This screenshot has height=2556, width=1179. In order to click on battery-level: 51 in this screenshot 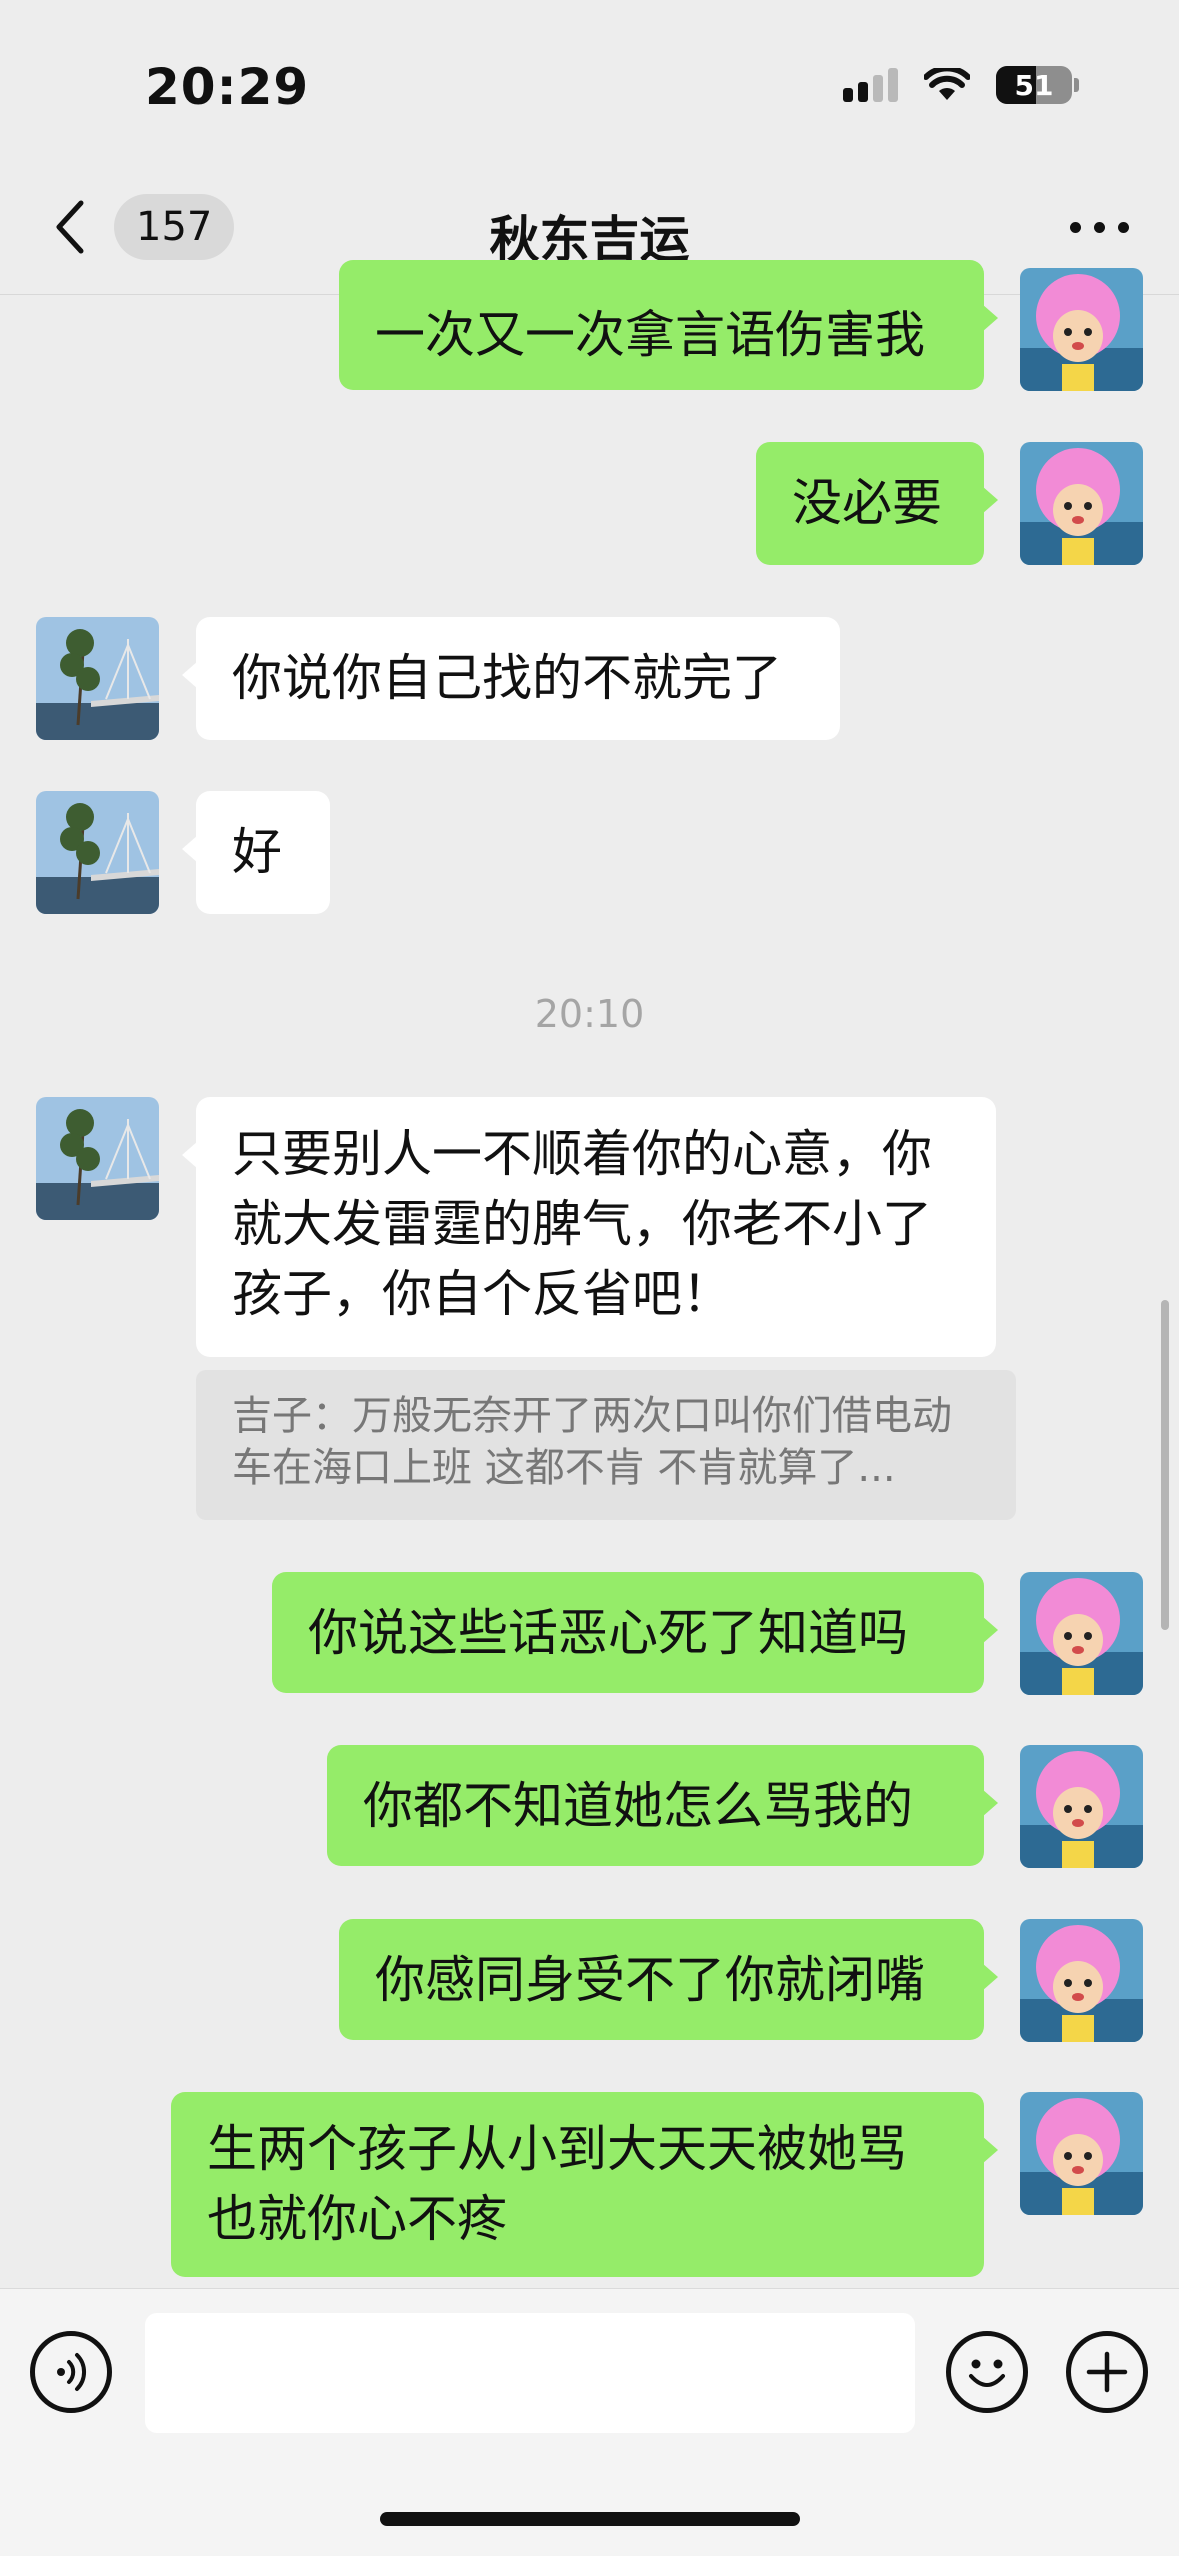, I will do `click(1034, 85)`.